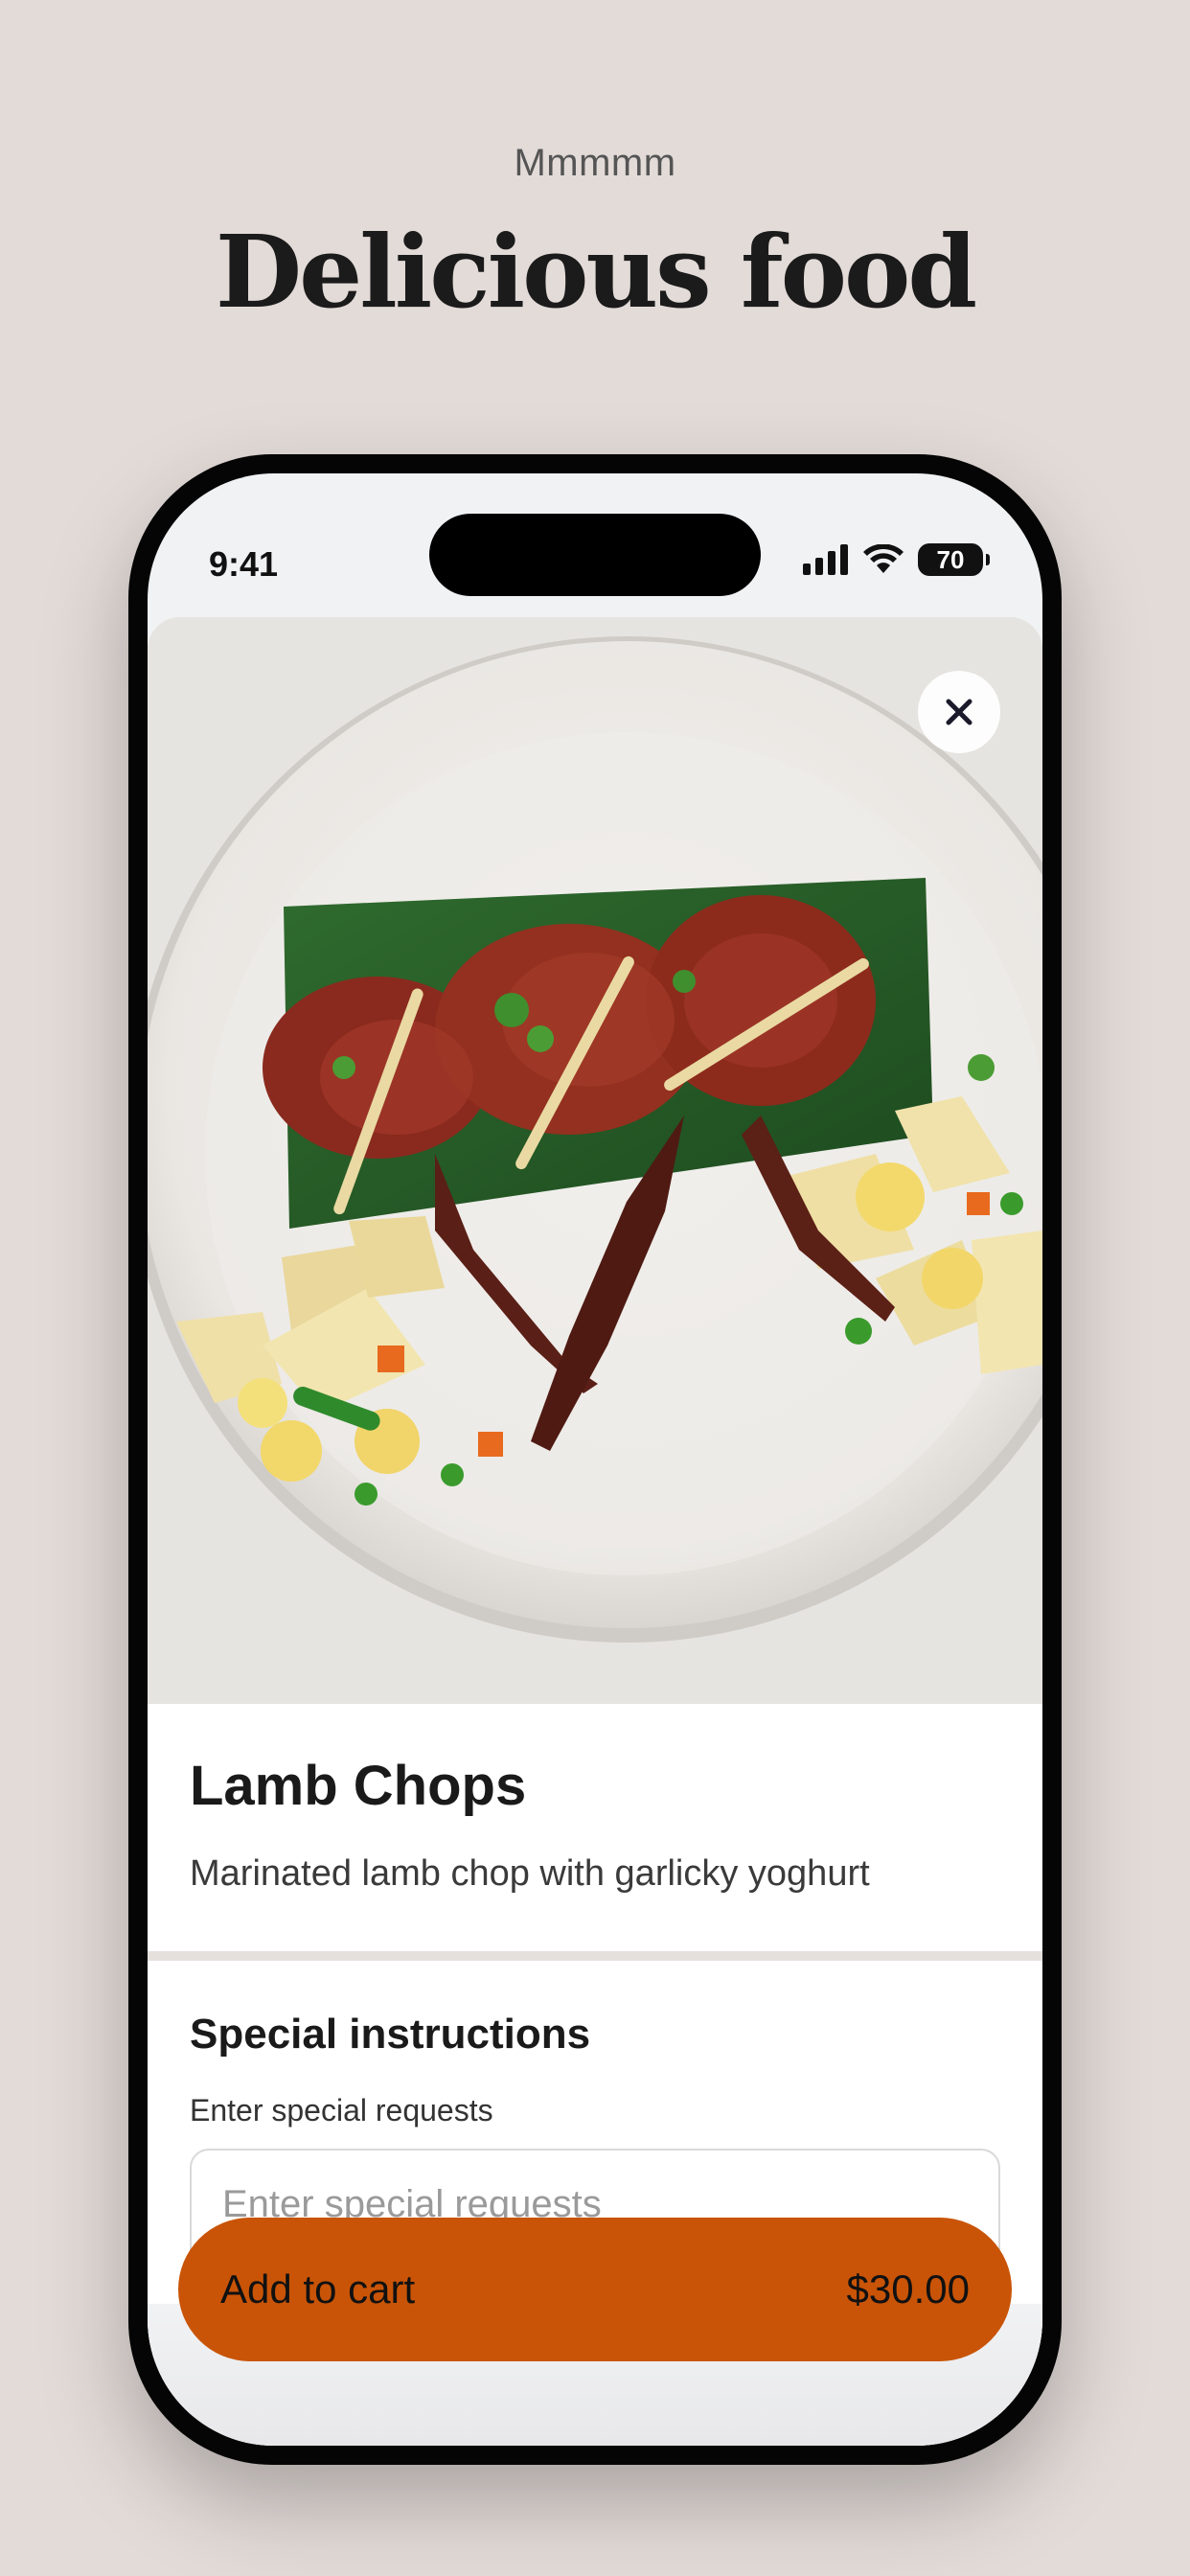 This screenshot has height=2576, width=1190. I want to click on section-divider, so click(595, 1956).